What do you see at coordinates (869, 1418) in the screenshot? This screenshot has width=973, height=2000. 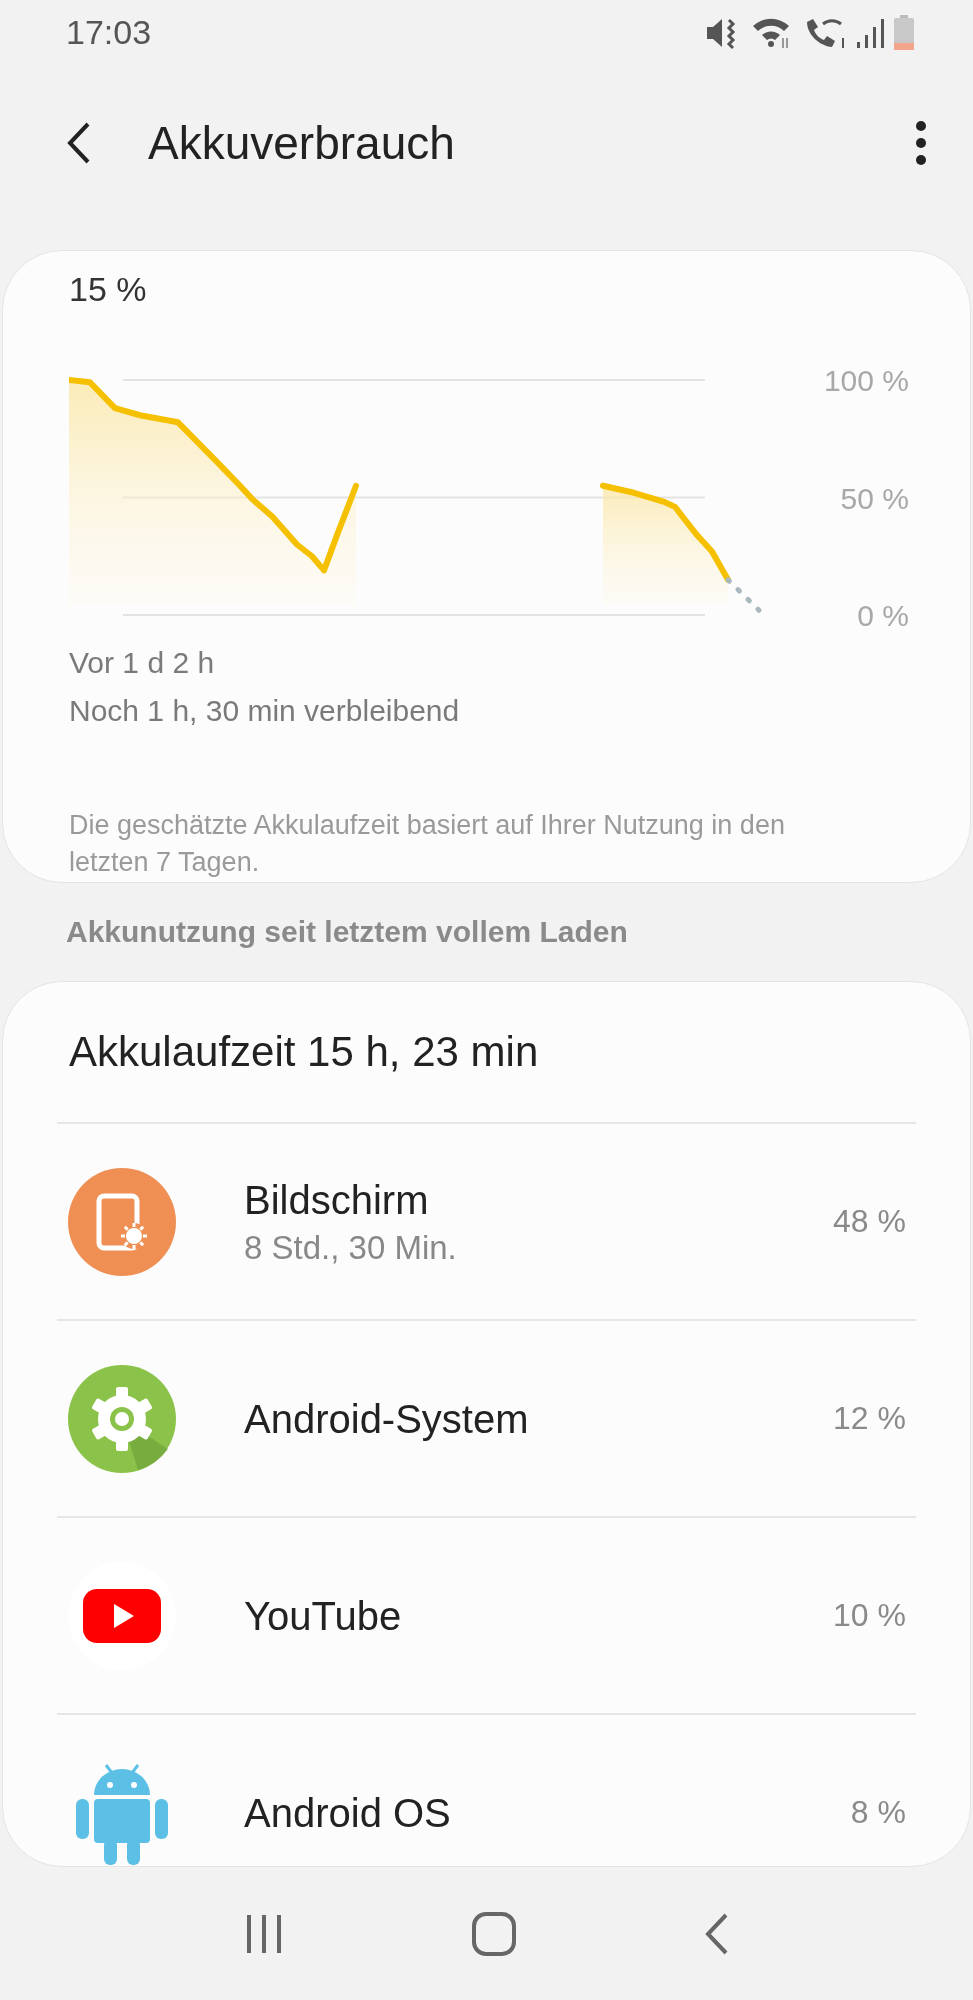 I see `usage-percent: 12 %` at bounding box center [869, 1418].